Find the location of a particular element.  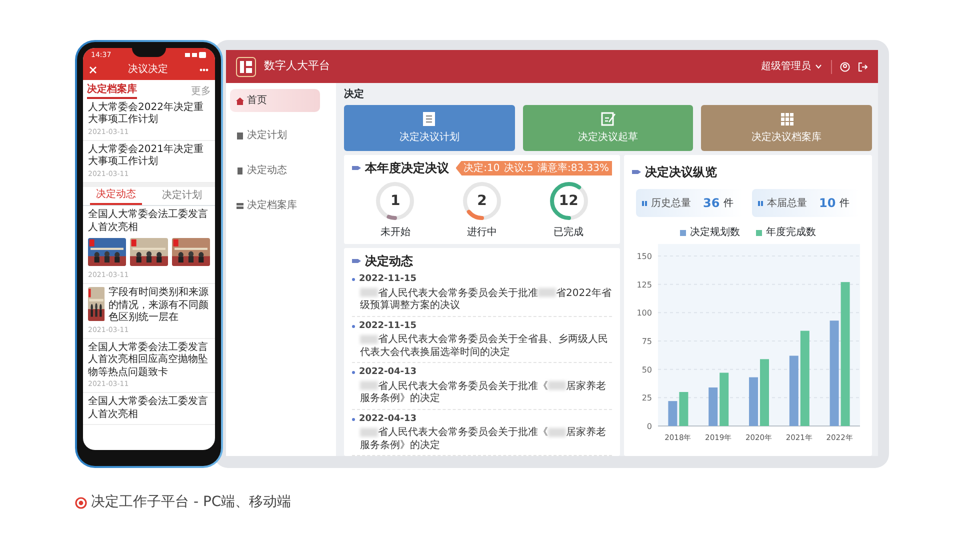

decision-text: 省人民代表大会常务委员会关于批准 省2022年省级预算调整方案的决议 is located at coordinates (486, 300).